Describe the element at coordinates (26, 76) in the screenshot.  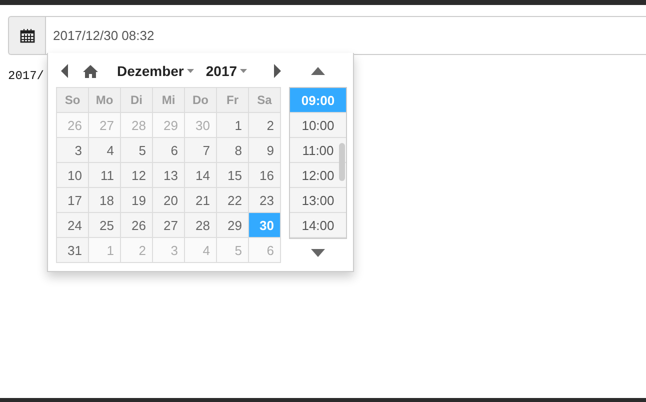
I see `date-text: 2017/` at that location.